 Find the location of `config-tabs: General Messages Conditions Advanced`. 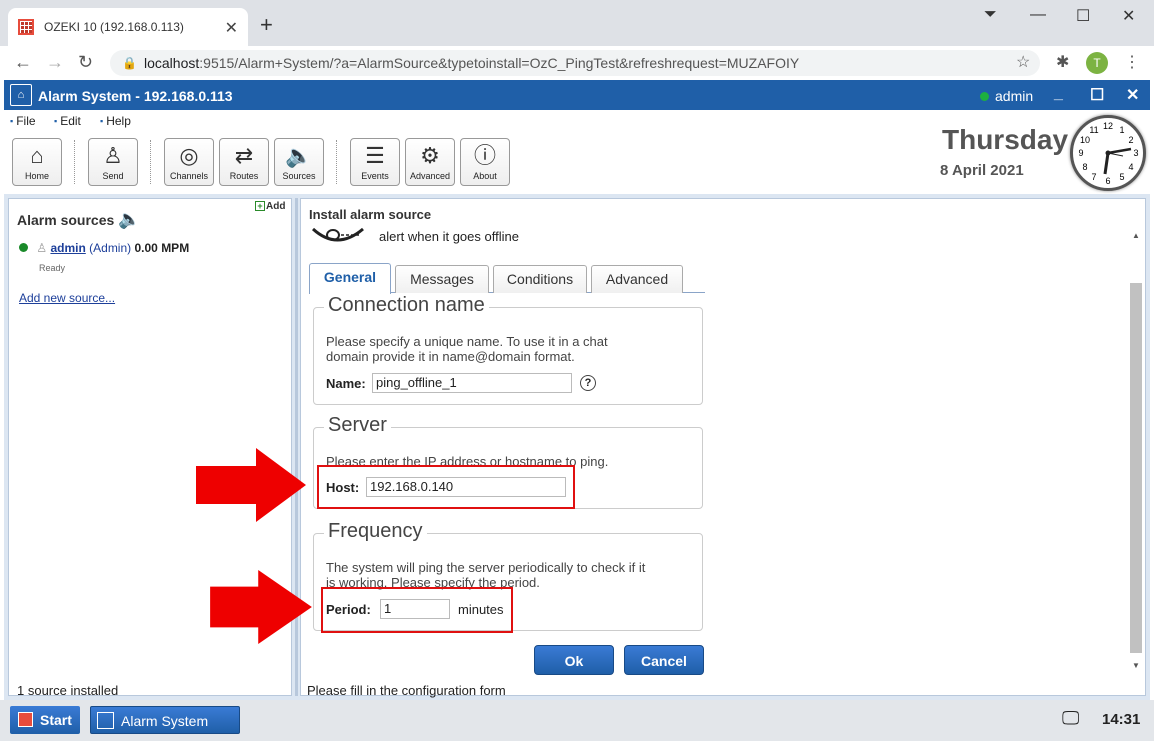

config-tabs: General Messages Conditions Advanced is located at coordinates (507, 277).